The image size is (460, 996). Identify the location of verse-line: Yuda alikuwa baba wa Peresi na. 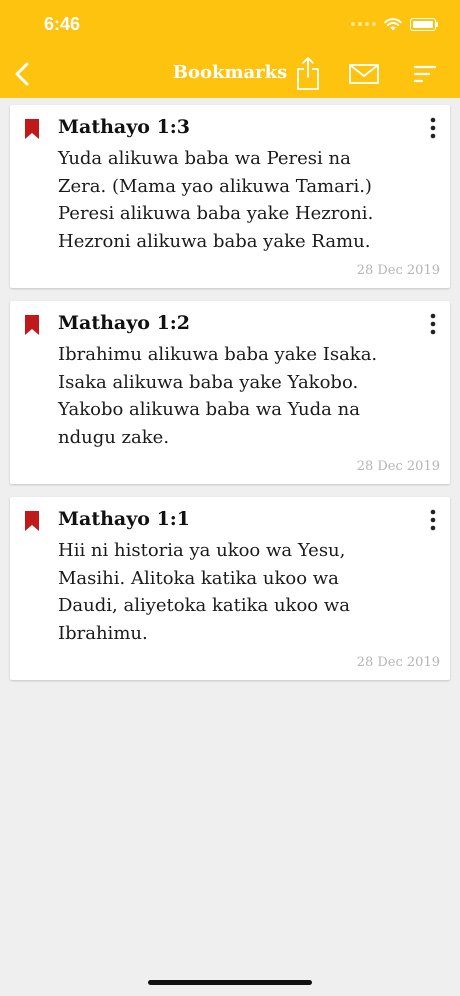
(204, 158).